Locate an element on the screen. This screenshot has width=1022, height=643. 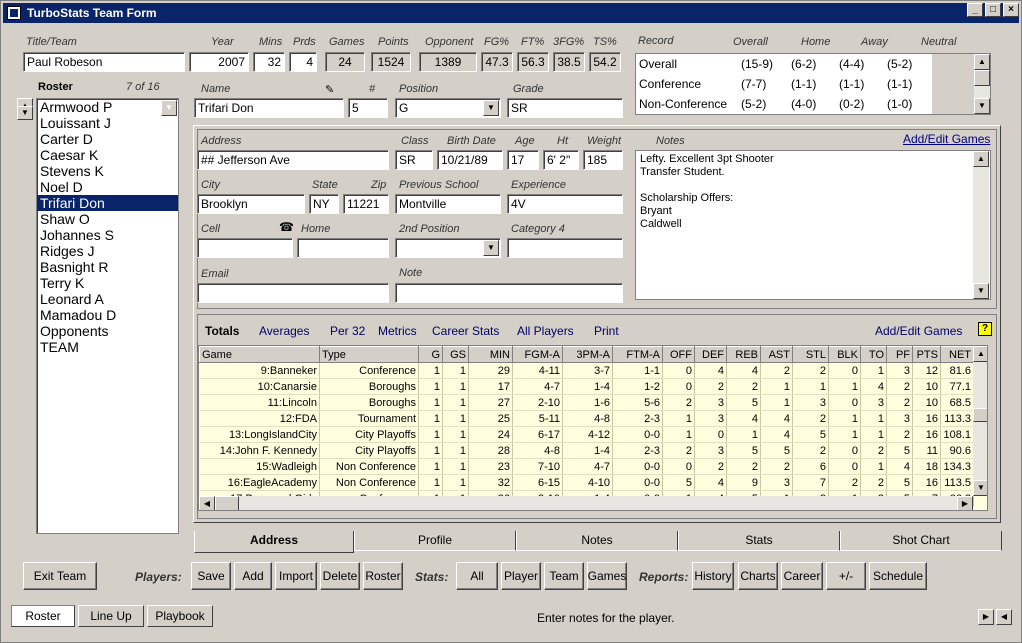
roster-button: Roster is located at coordinates (383, 576).